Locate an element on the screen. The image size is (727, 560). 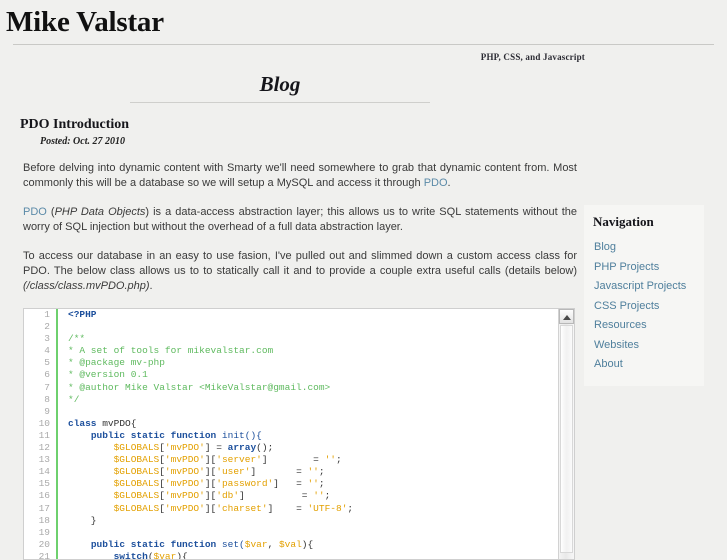
code-line-number: 11 is located at coordinates (41, 436).